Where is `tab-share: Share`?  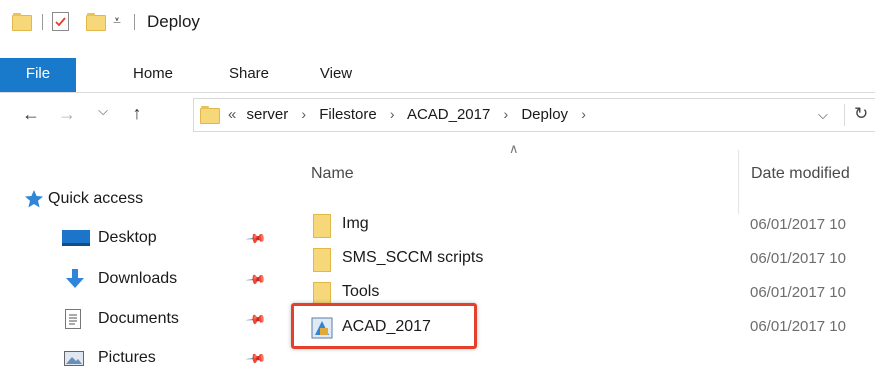
tab-share: Share is located at coordinates (249, 74).